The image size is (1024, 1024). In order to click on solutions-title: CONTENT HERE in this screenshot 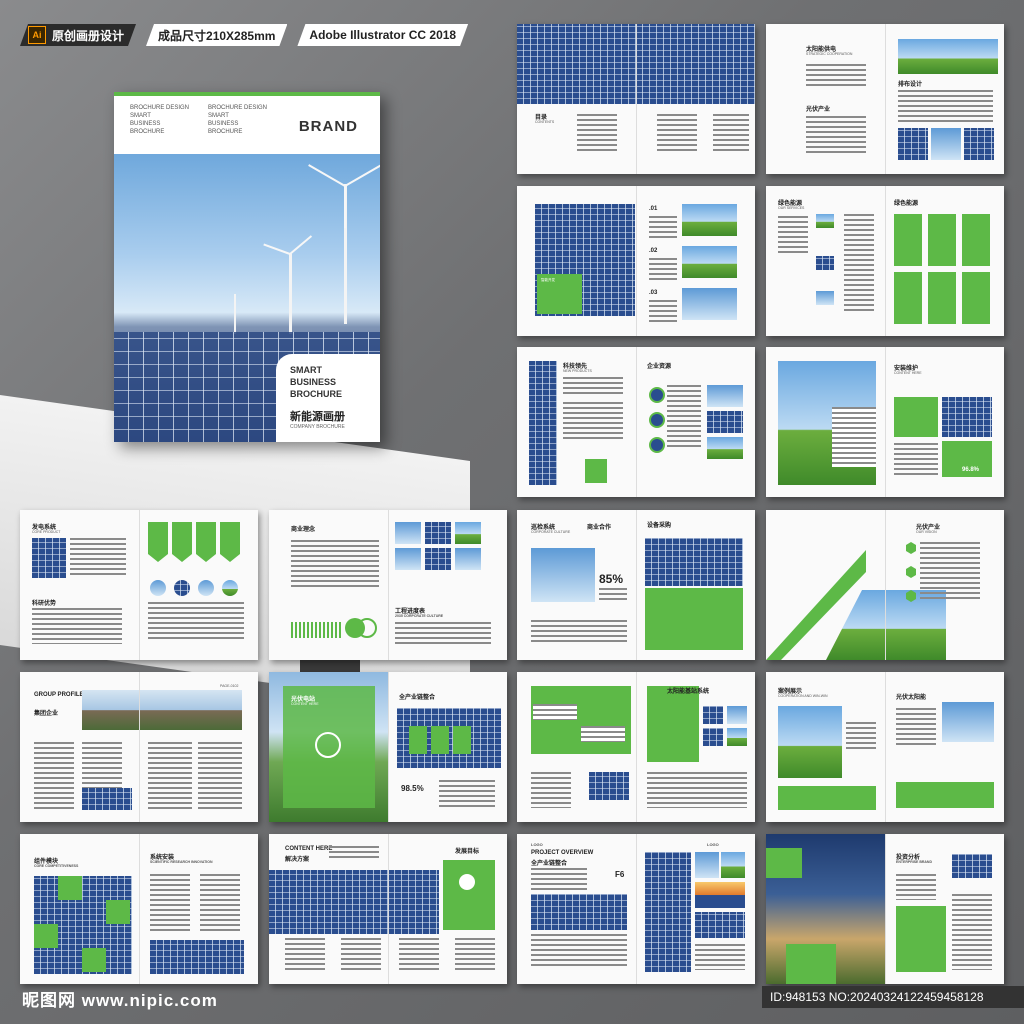, I will do `click(309, 849)`.